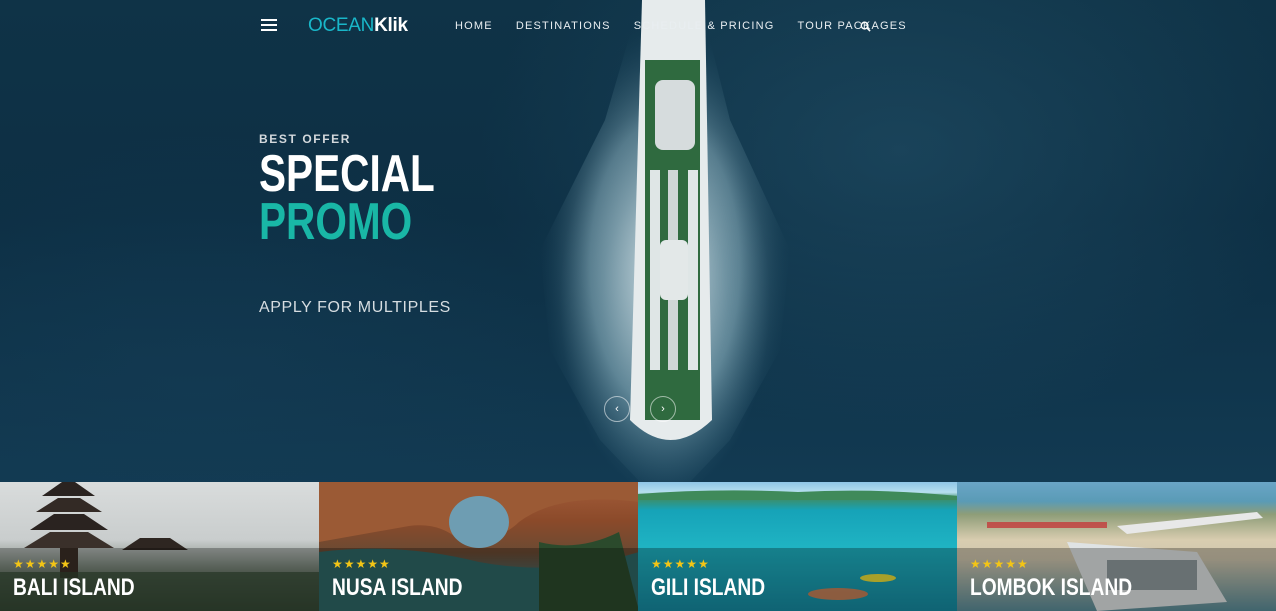 The height and width of the screenshot is (611, 1276). What do you see at coordinates (397, 587) in the screenshot?
I see `card-title: NUSA ISLAND` at bounding box center [397, 587].